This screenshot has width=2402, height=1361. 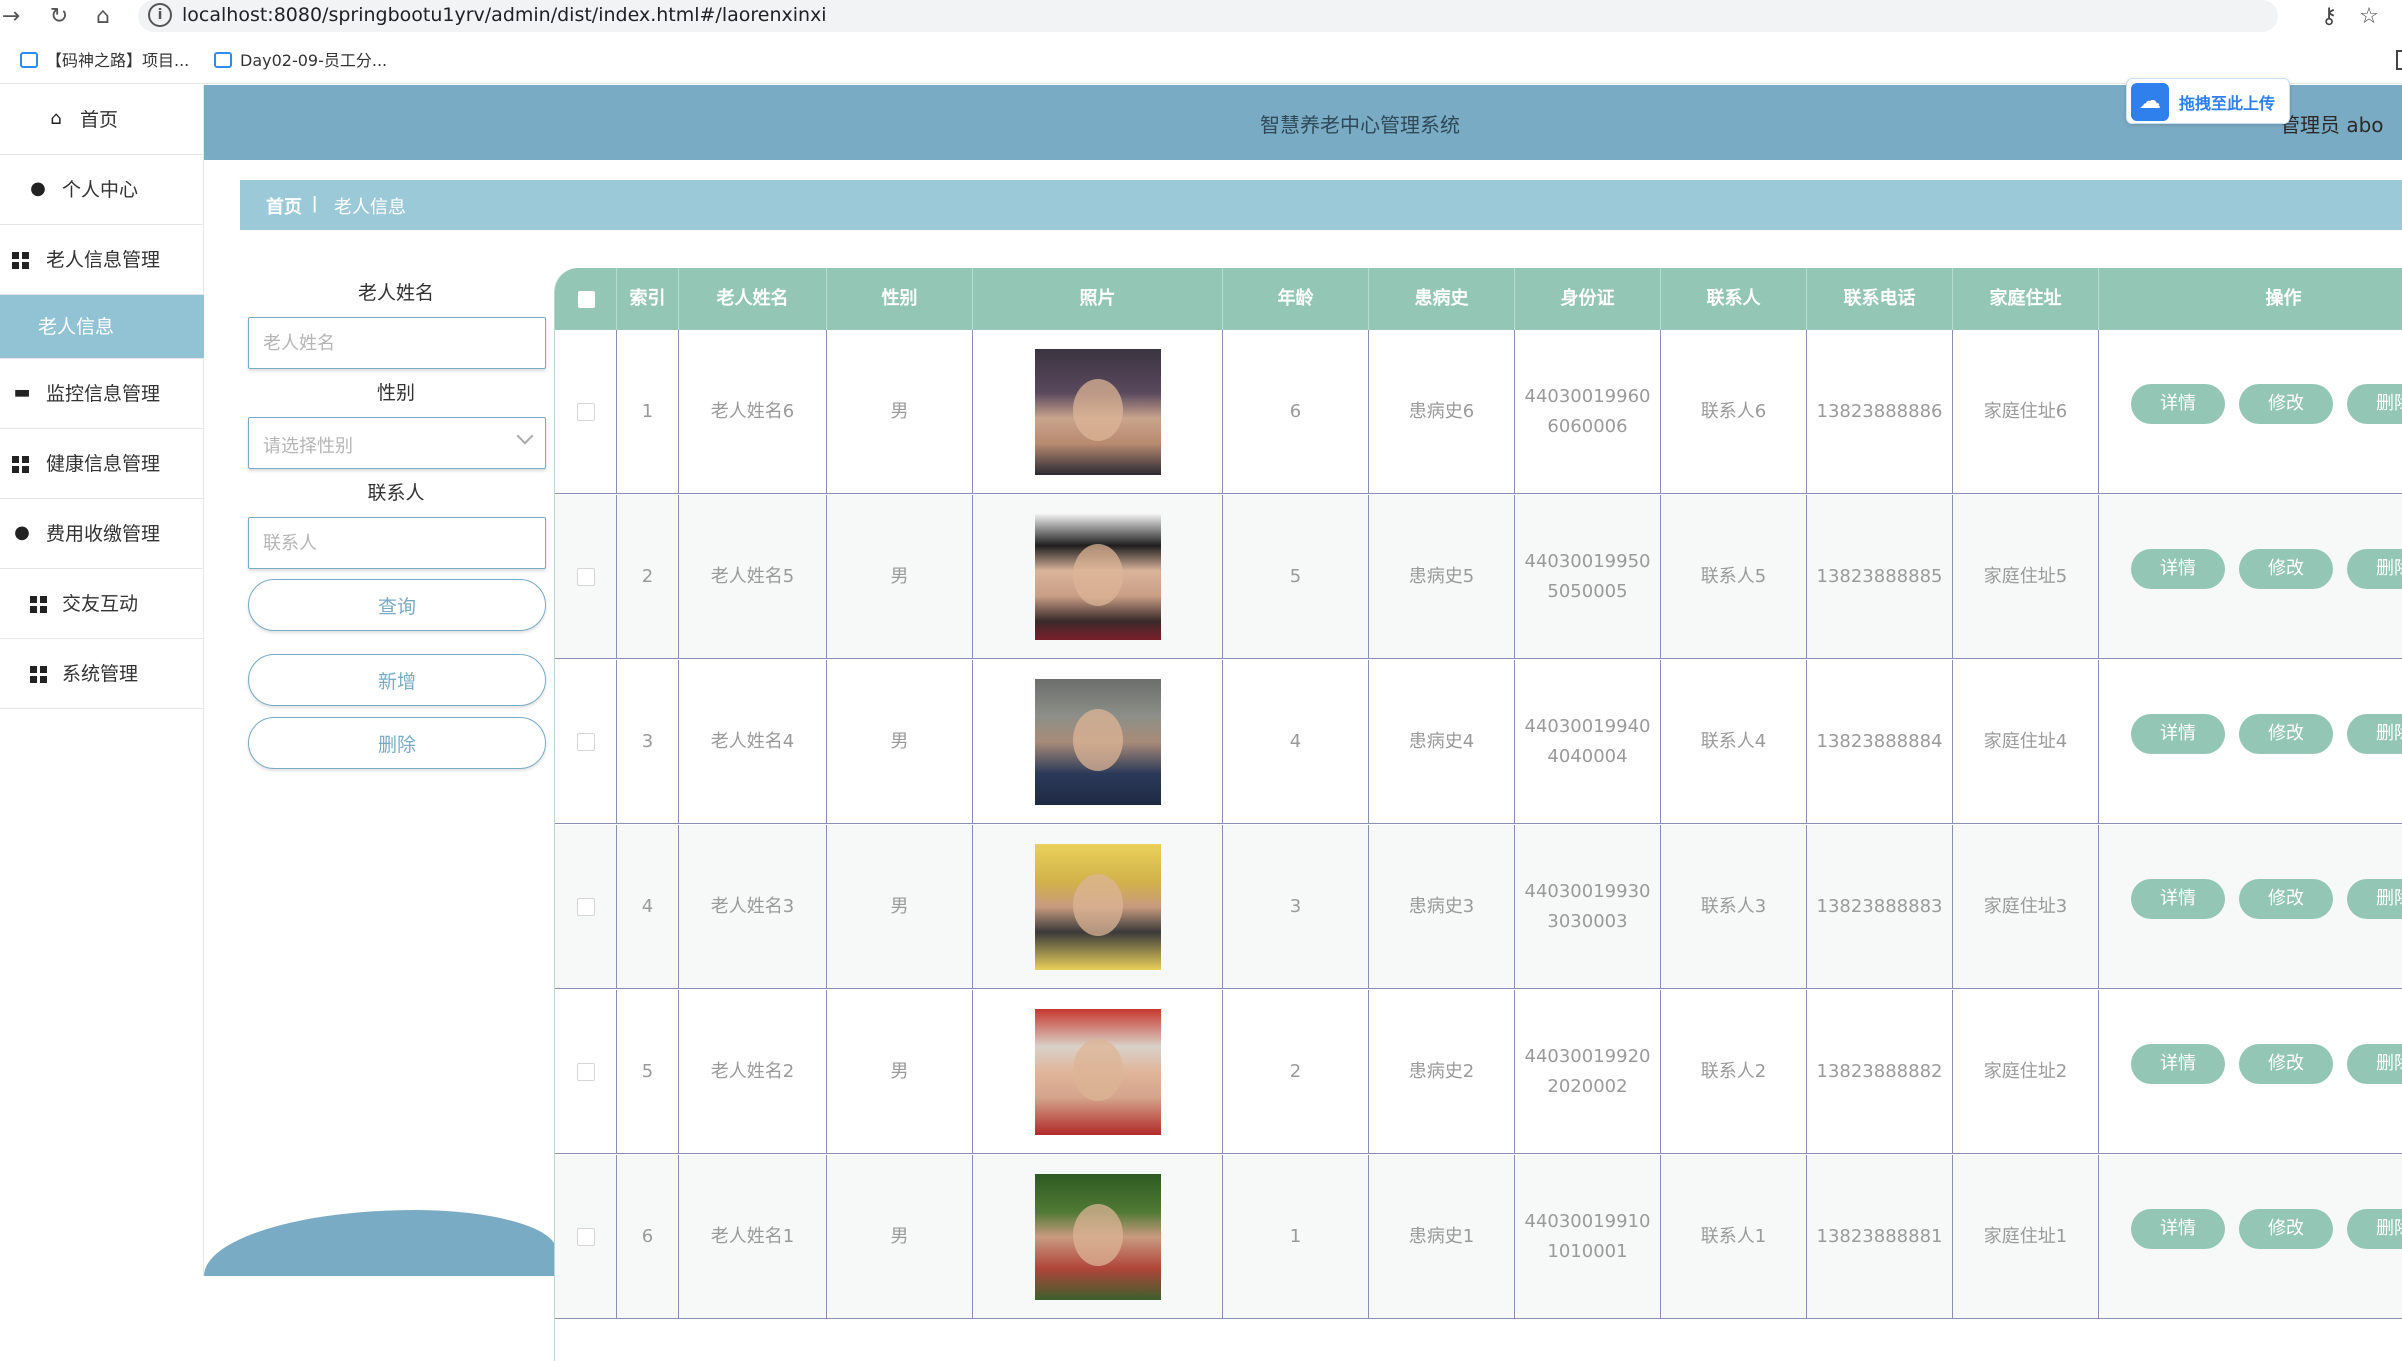 What do you see at coordinates (1588, 412) in the screenshot?
I see `cell-id-card: 44030019960 6060006` at bounding box center [1588, 412].